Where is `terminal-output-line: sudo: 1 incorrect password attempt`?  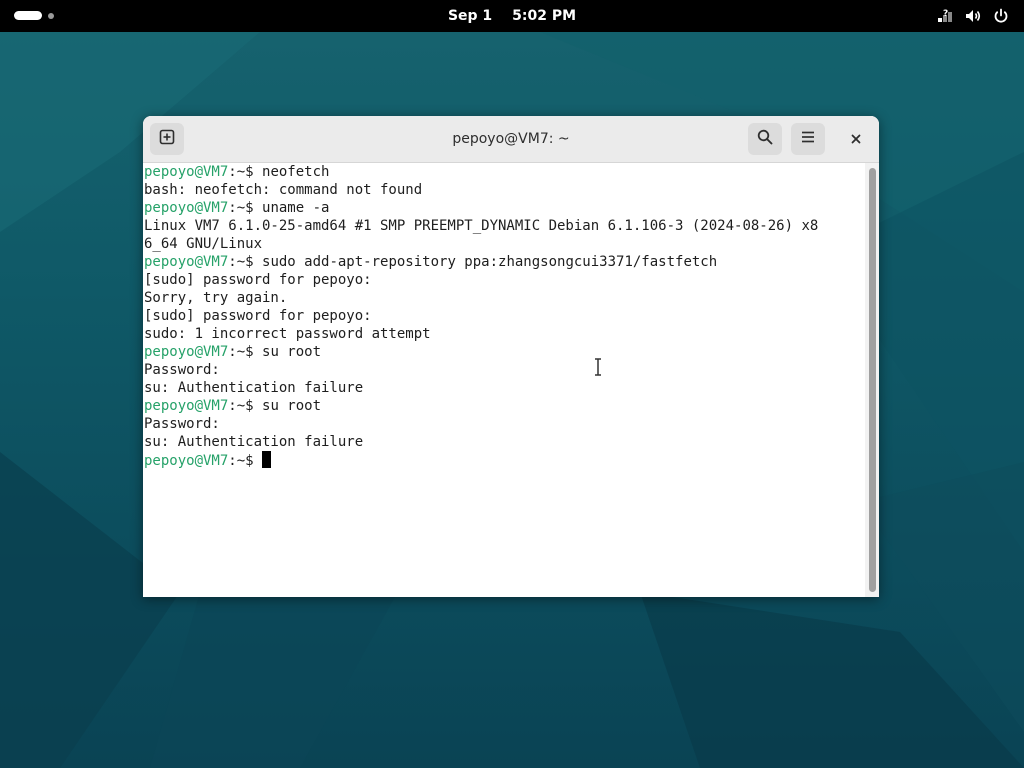
terminal-output-line: sudo: 1 incorrect password attempt is located at coordinates (287, 334).